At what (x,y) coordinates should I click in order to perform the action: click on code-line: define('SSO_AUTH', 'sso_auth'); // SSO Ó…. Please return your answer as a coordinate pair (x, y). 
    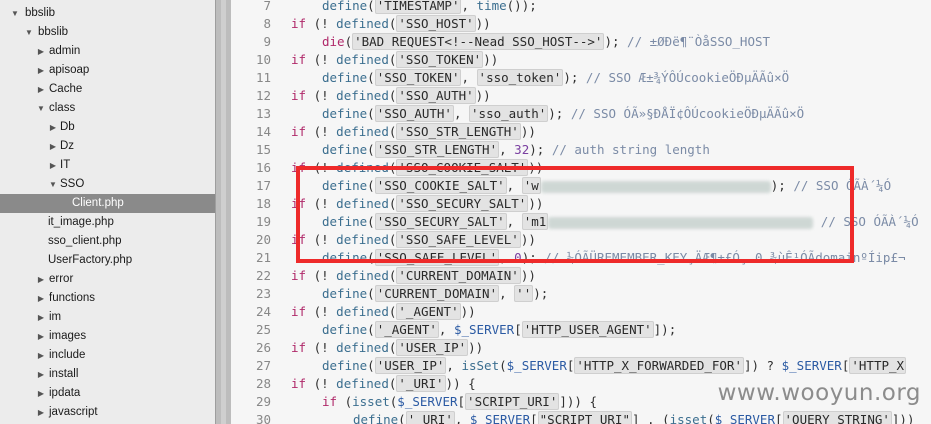
    Looking at the image, I should click on (563, 114).